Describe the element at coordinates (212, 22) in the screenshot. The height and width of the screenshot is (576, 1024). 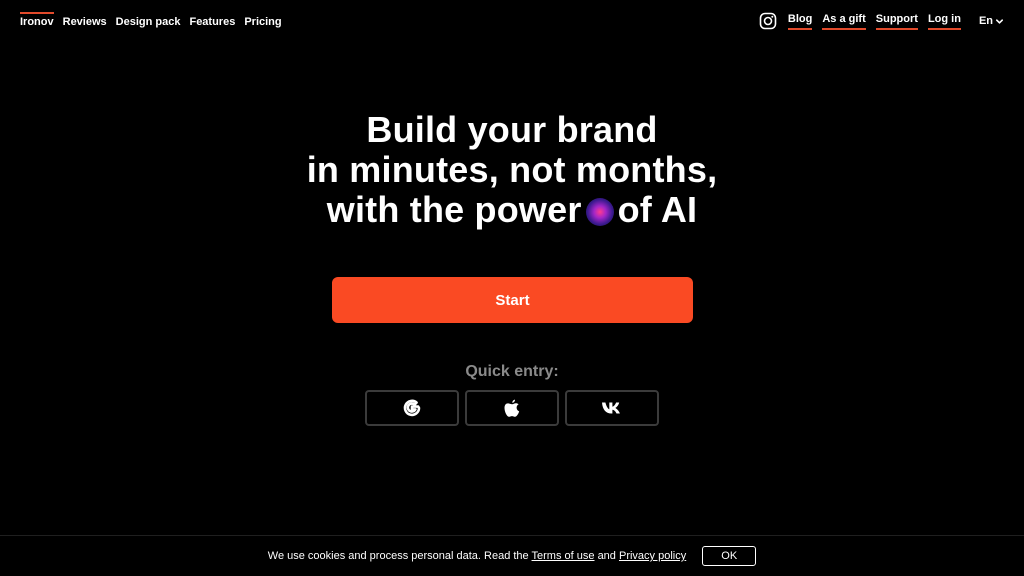
I see `nav-features: Features` at that location.